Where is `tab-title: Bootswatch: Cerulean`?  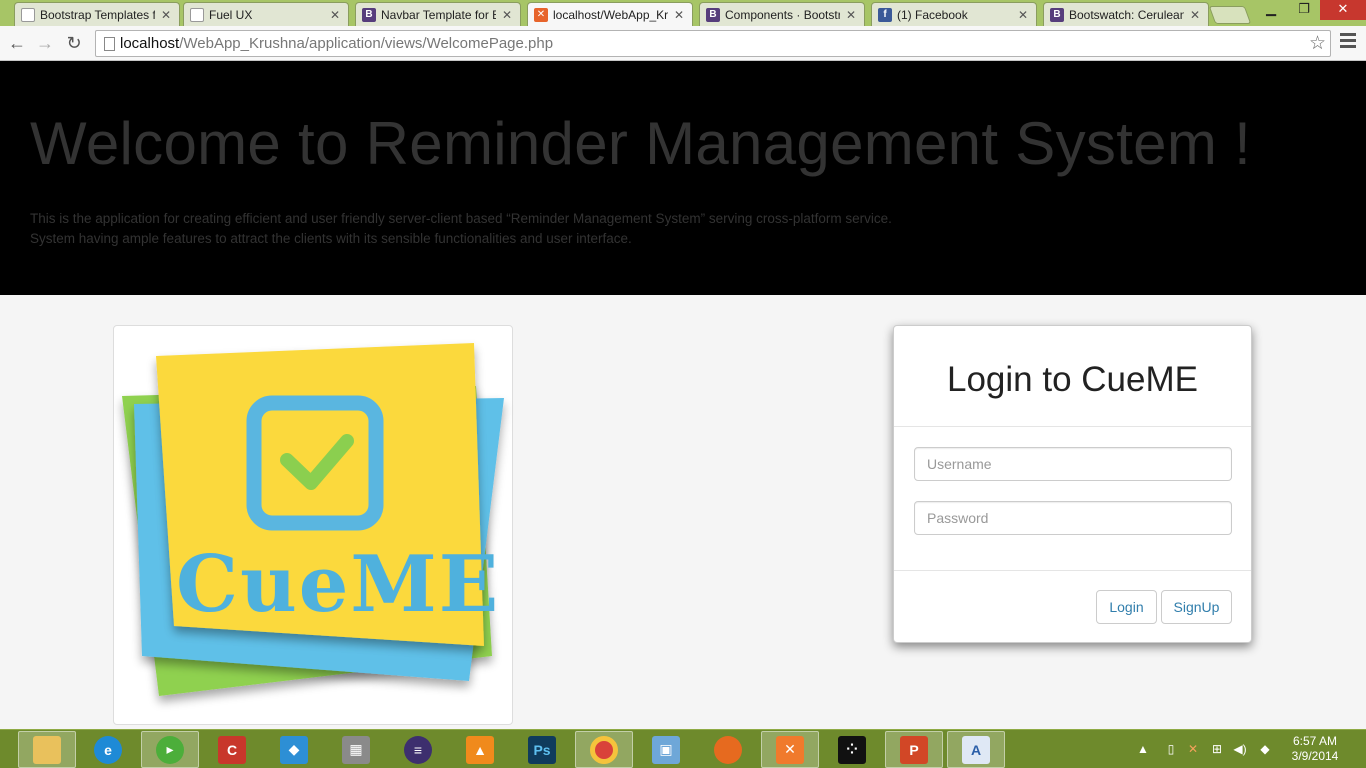
tab-title: Bootswatch: Cerulean is located at coordinates (1126, 14).